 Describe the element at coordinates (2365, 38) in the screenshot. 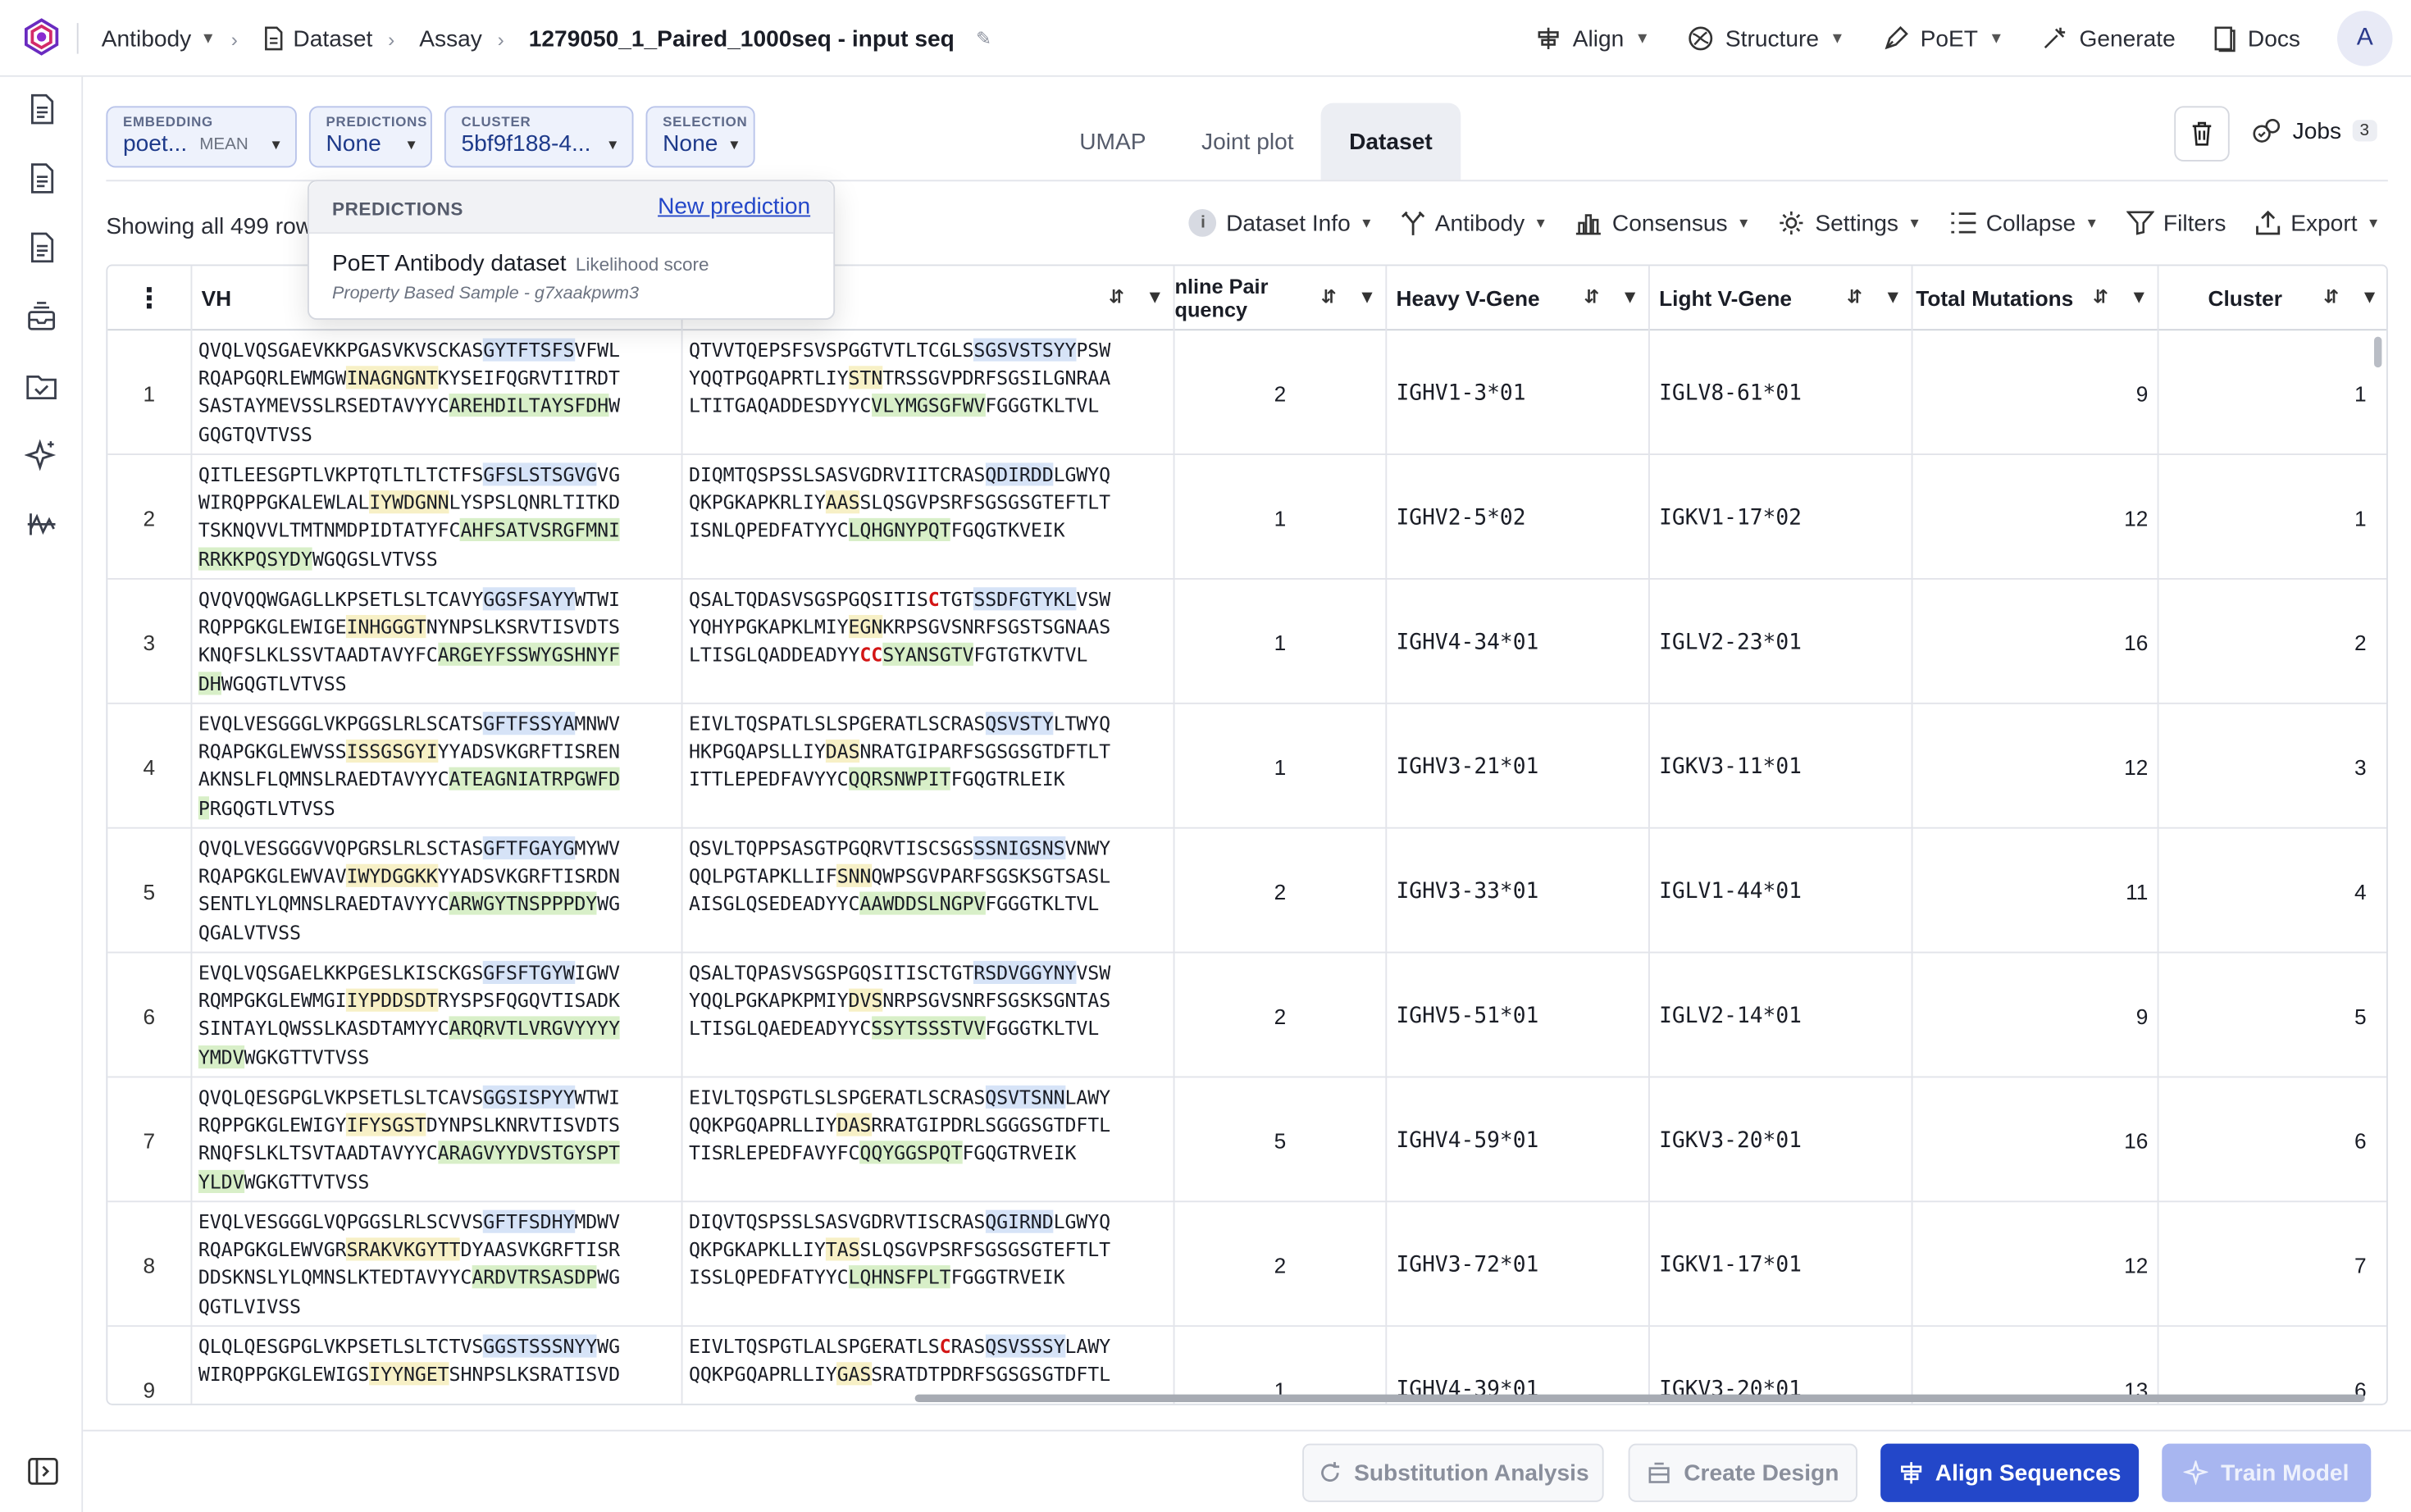

I see `avatar: A` at that location.